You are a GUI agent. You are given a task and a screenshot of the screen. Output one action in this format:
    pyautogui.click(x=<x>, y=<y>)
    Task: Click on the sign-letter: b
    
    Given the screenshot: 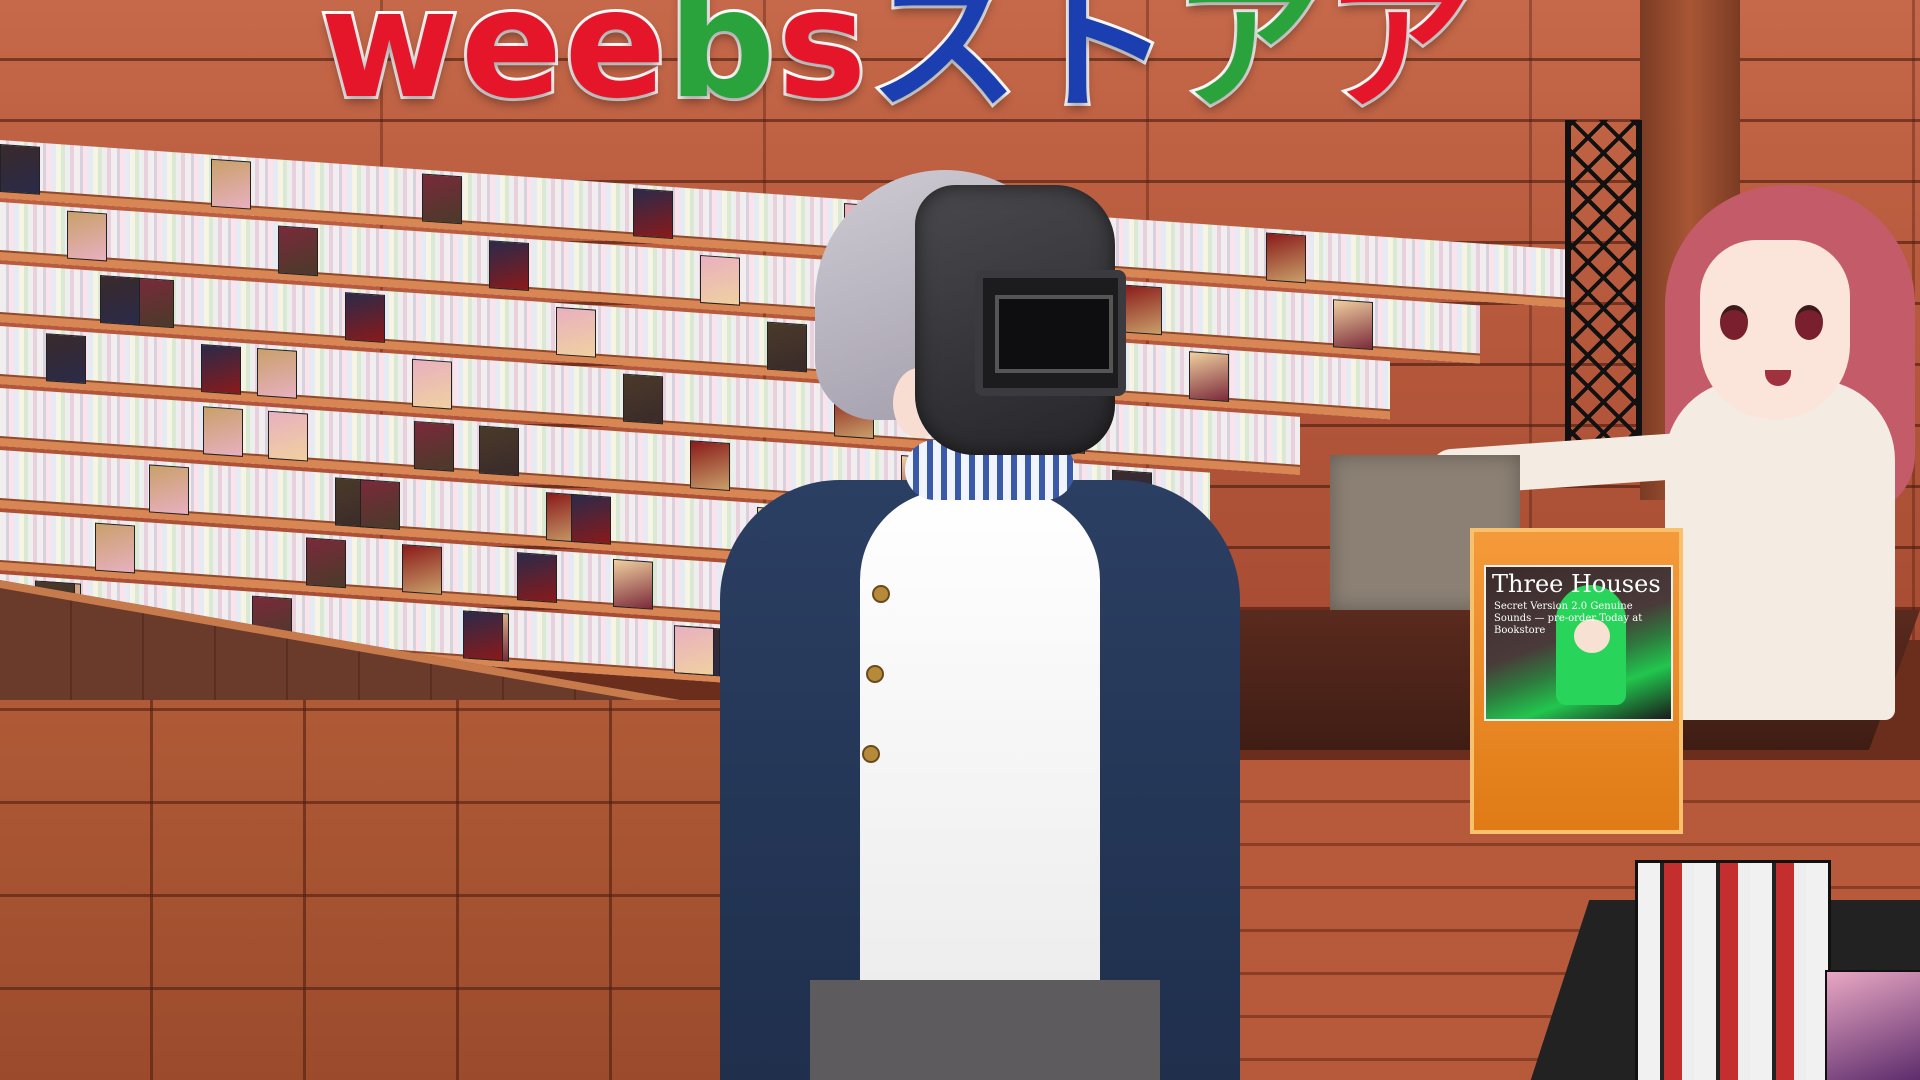 What is the action you would take?
    pyautogui.click(x=721, y=66)
    